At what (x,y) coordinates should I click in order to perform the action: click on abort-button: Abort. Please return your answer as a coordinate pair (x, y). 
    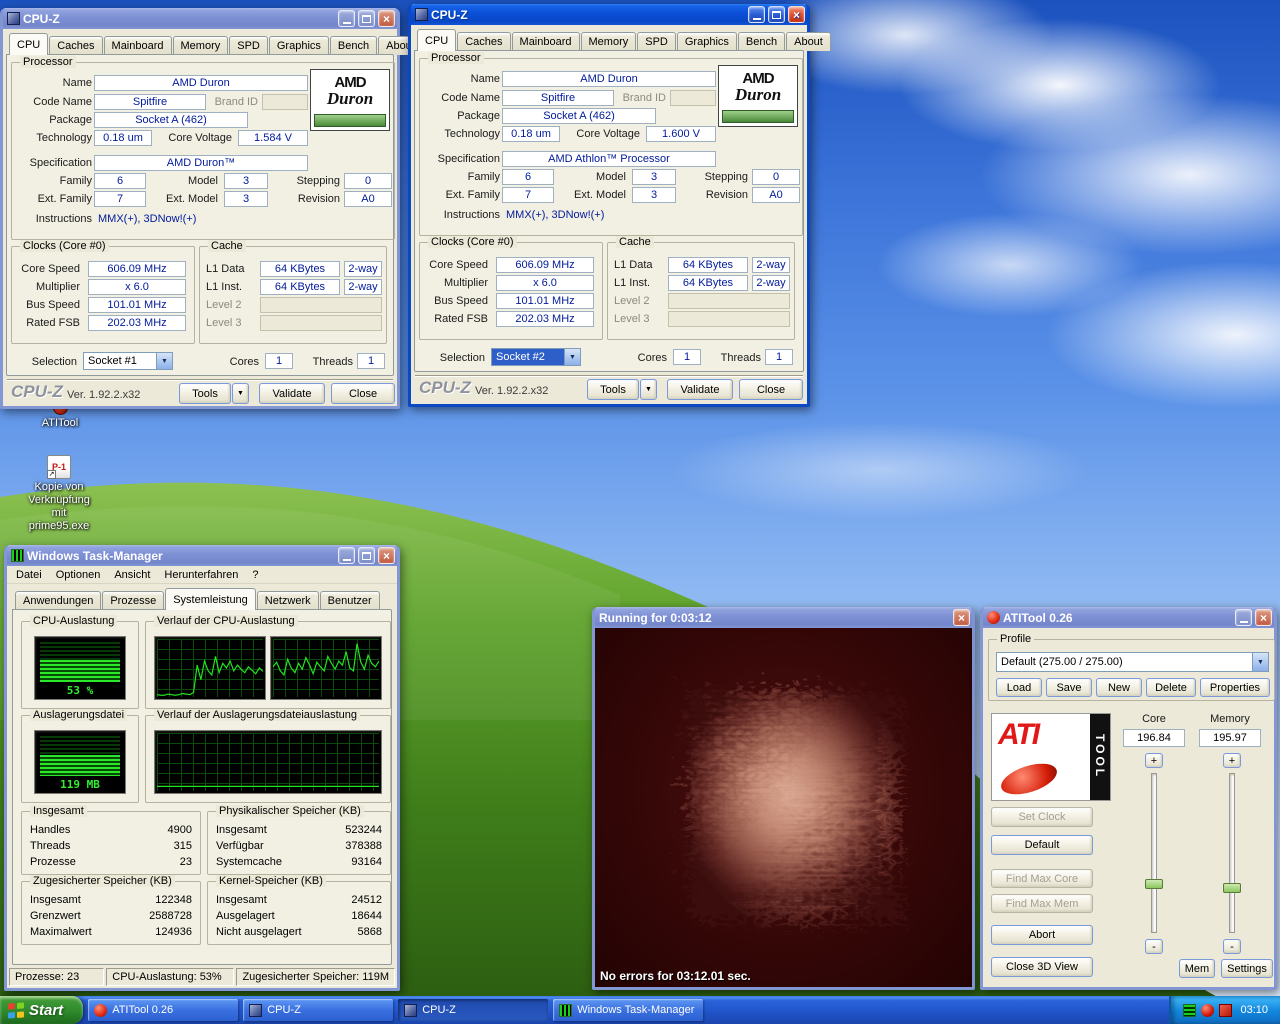
    Looking at the image, I should click on (1042, 935).